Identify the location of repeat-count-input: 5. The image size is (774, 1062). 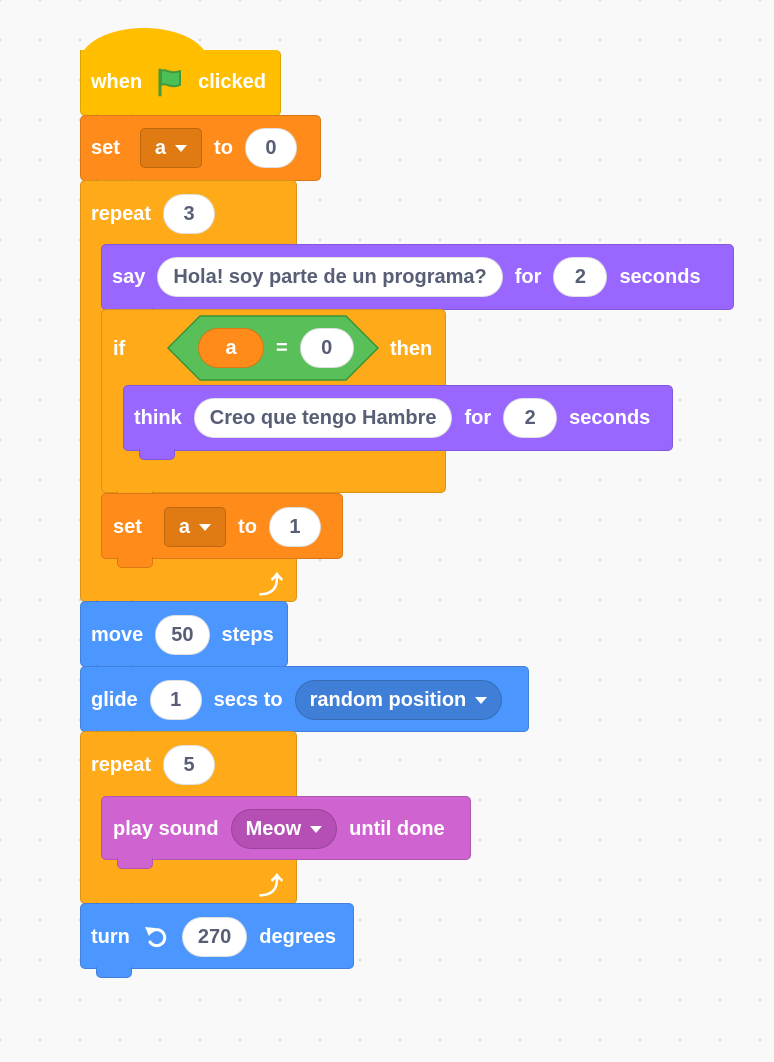
(189, 765).